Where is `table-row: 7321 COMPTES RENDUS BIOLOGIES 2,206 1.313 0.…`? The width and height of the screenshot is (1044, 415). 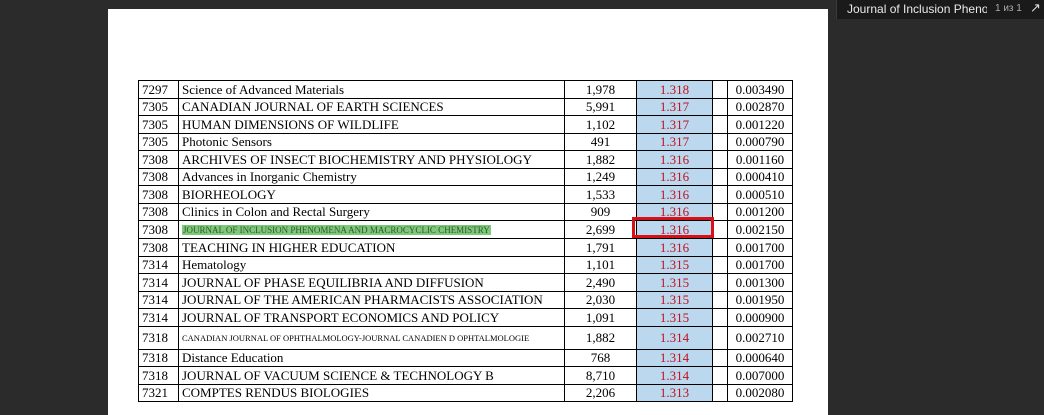 table-row: 7321 COMPTES RENDUS BIOLOGIES 2,206 1.313 0.… is located at coordinates (465, 392).